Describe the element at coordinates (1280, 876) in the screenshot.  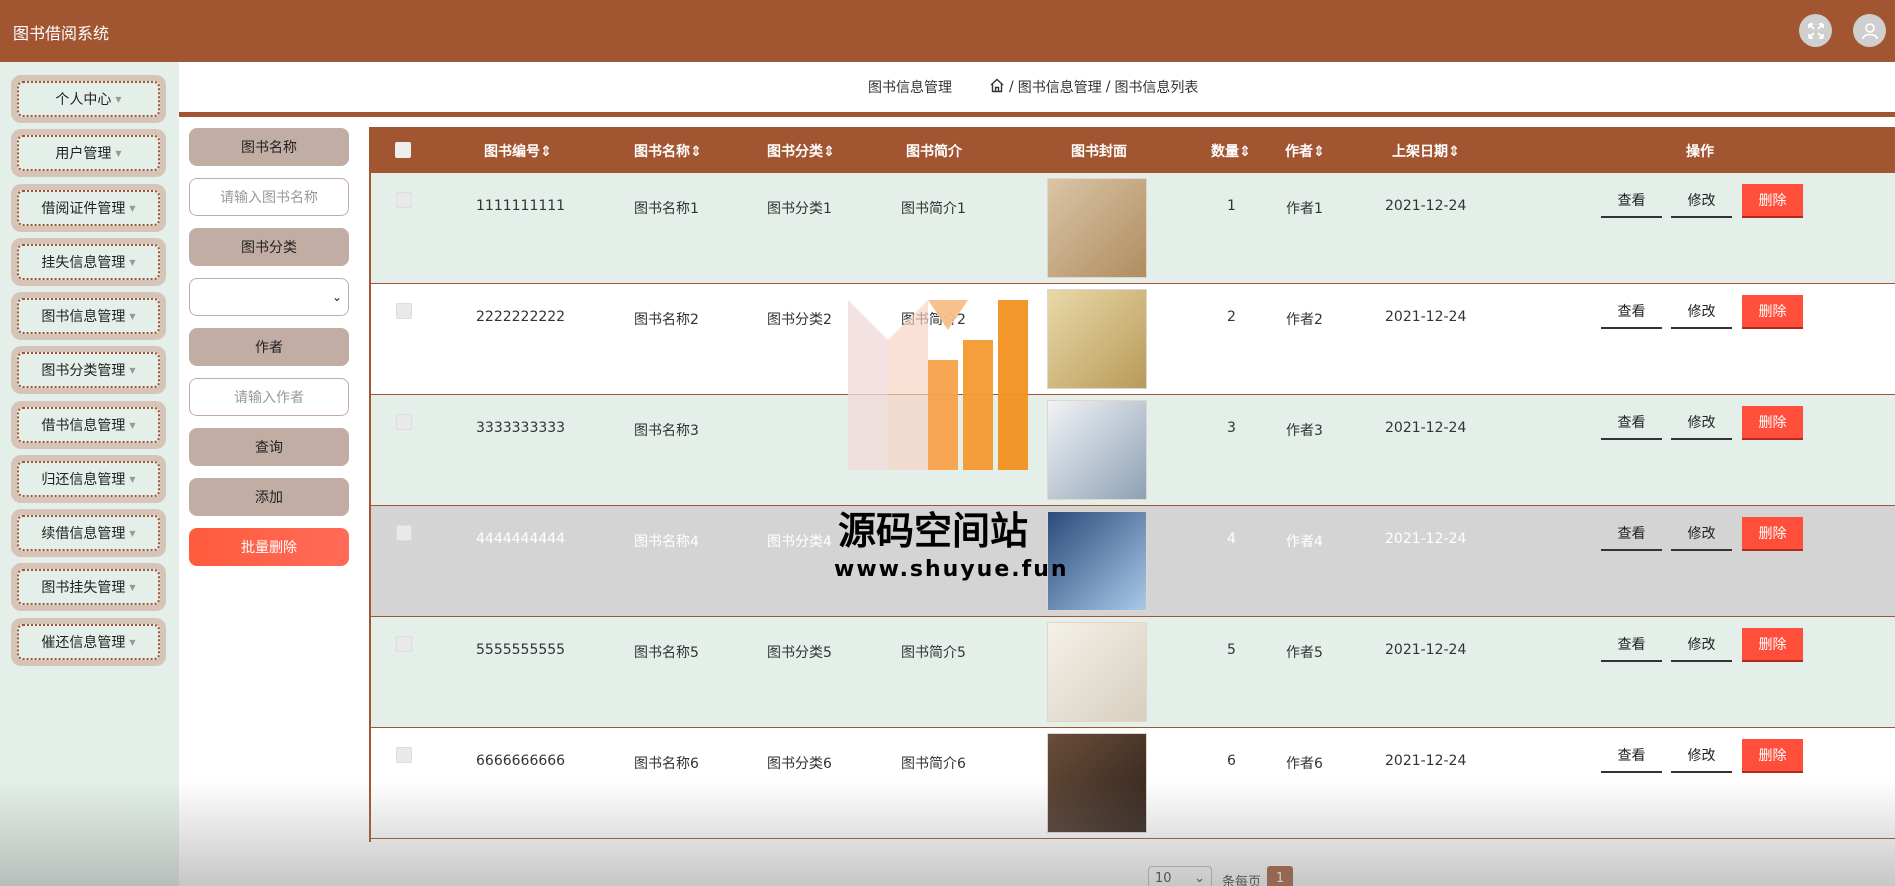
I see `page-number-current: 1` at that location.